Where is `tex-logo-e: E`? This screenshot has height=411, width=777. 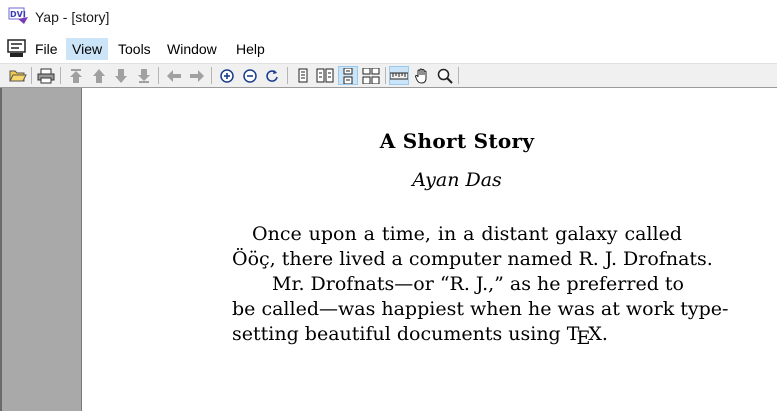
tex-logo-e: E is located at coordinates (583, 338).